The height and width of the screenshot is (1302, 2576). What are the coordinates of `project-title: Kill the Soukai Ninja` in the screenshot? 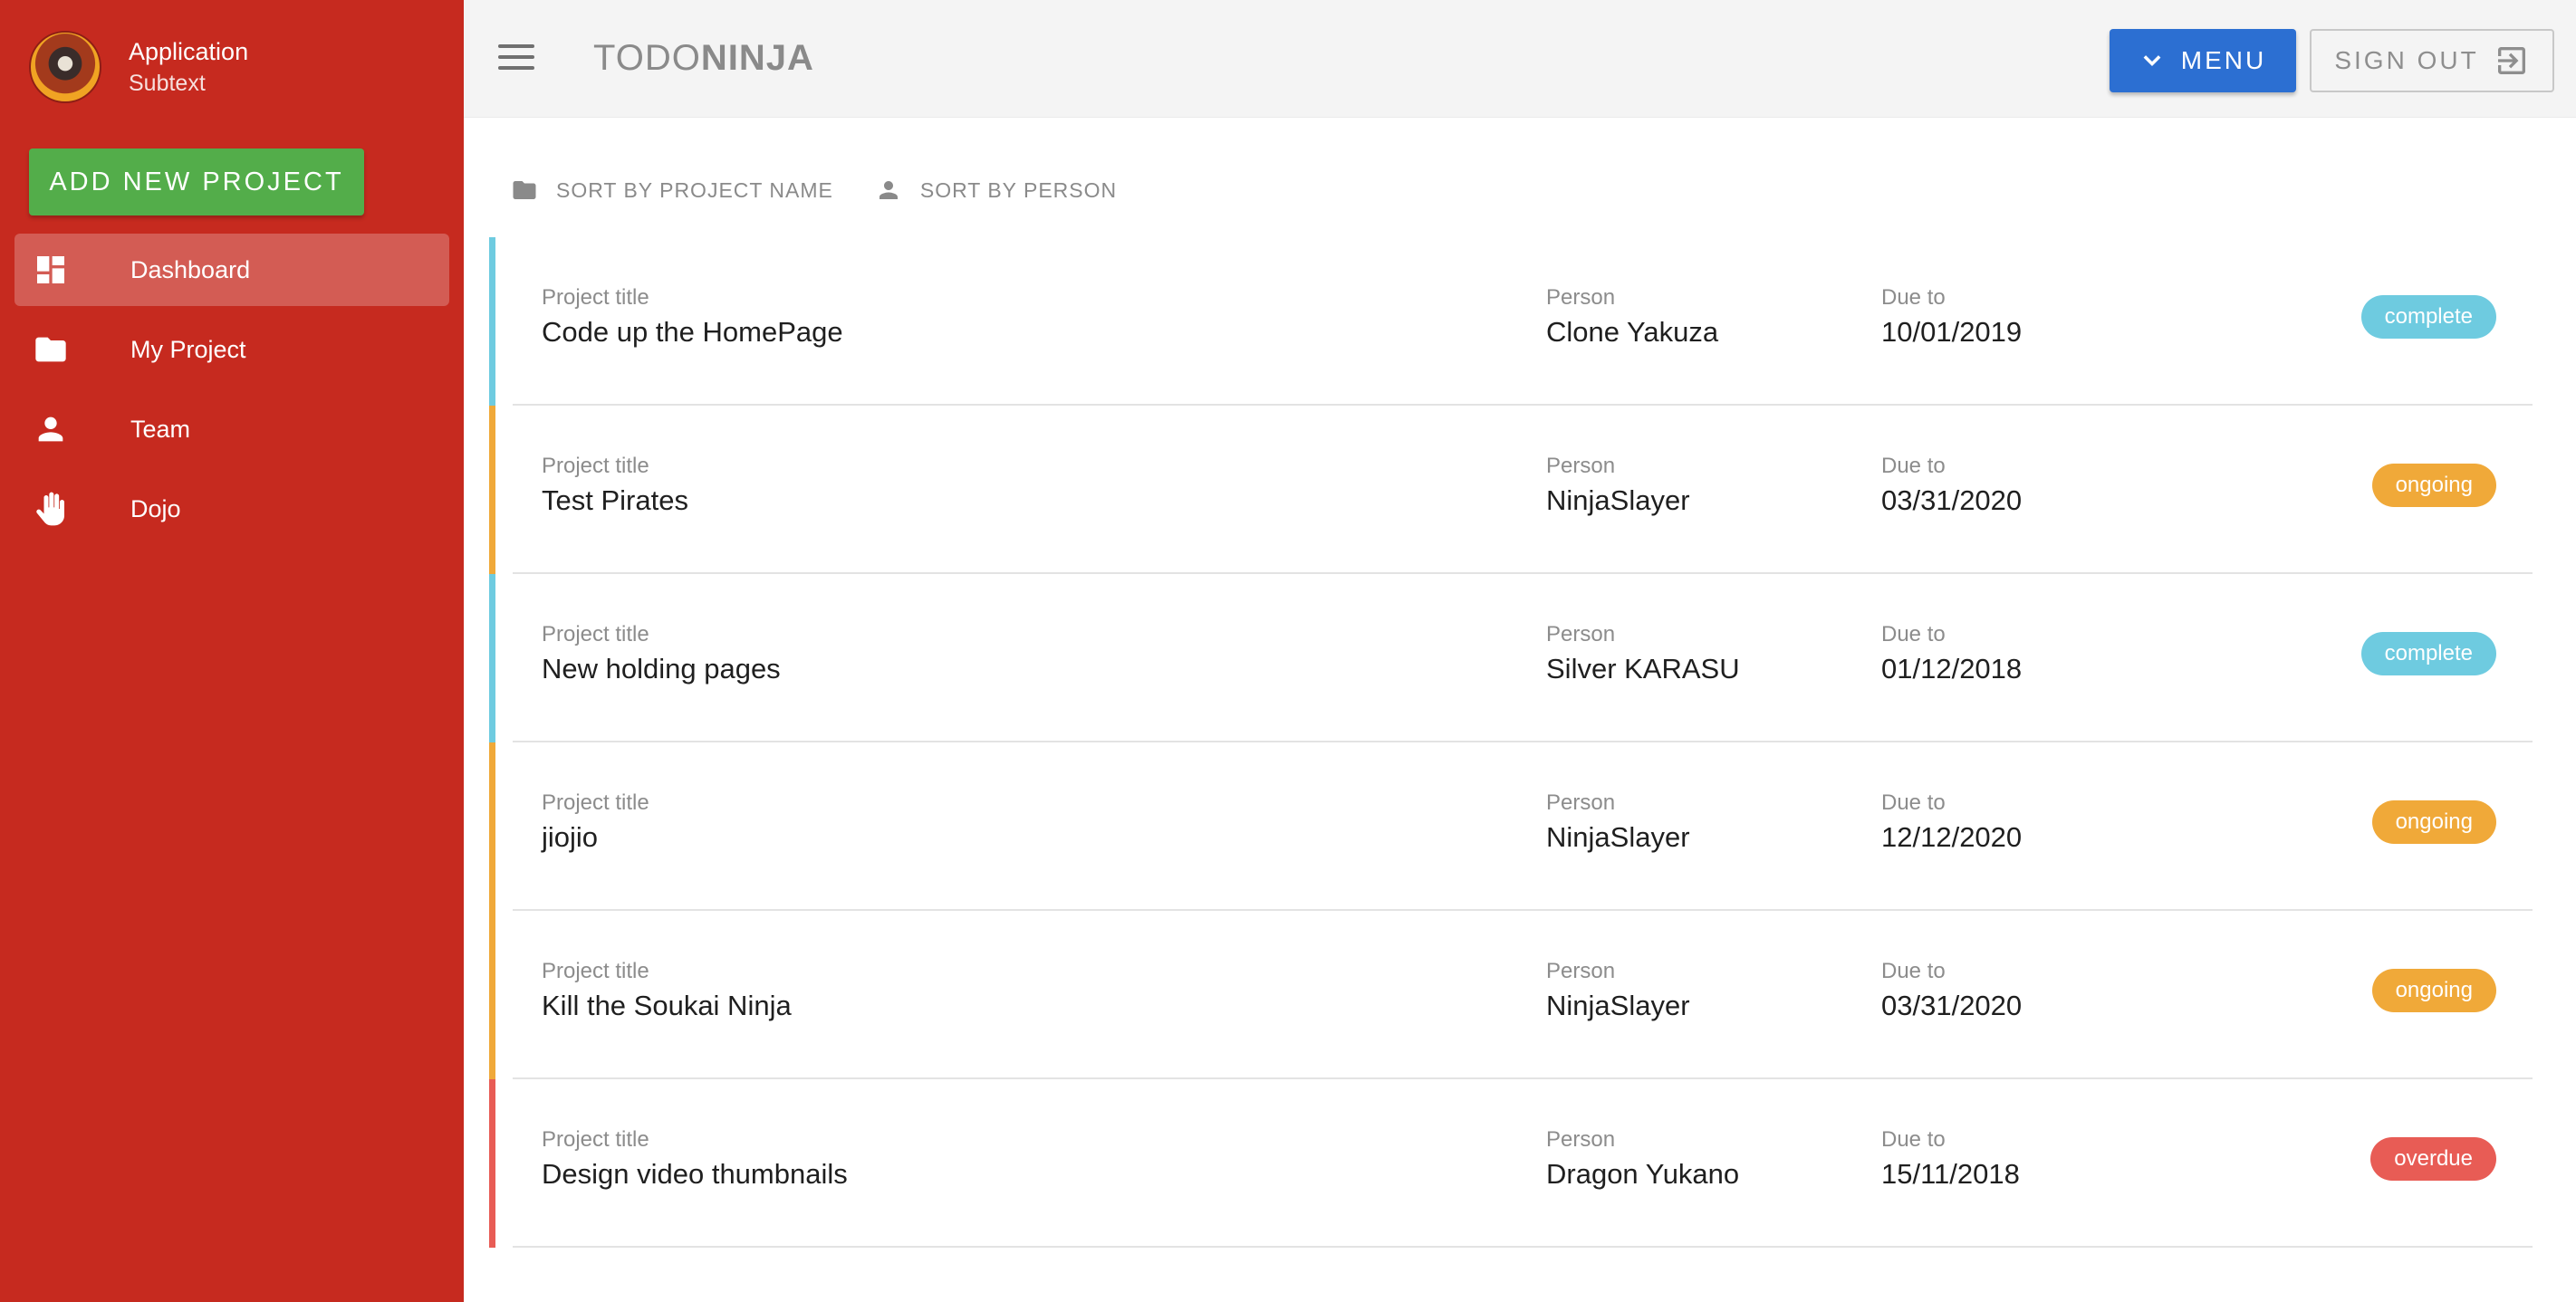 It's located at (667, 1006).